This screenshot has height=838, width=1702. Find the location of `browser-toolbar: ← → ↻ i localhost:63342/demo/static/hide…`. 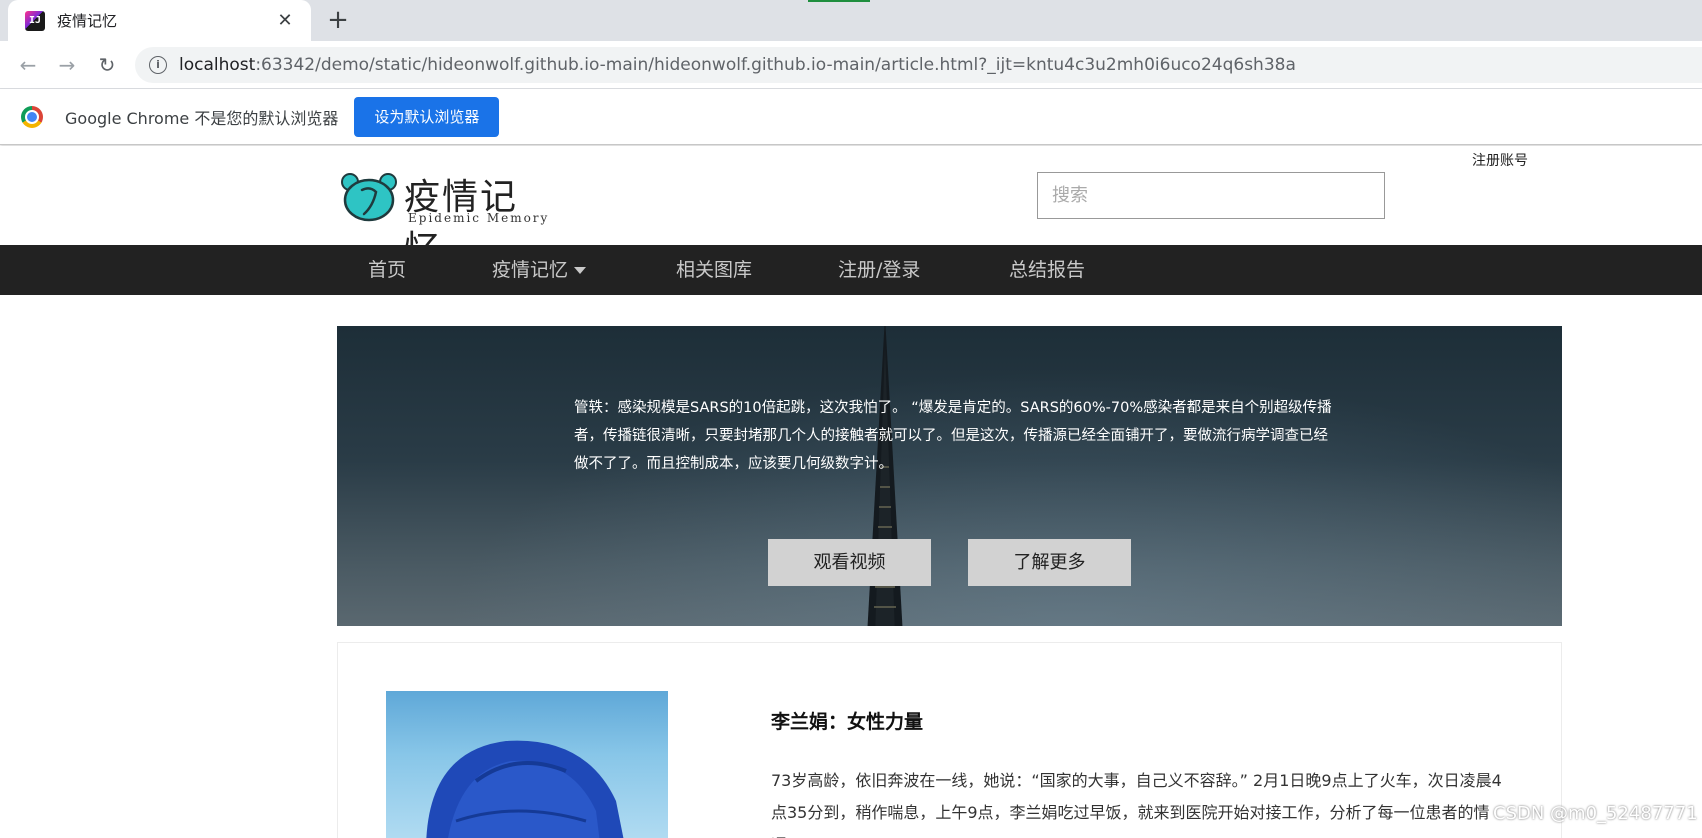

browser-toolbar: ← → ↻ i localhost:63342/demo/static/hide… is located at coordinates (851, 65).